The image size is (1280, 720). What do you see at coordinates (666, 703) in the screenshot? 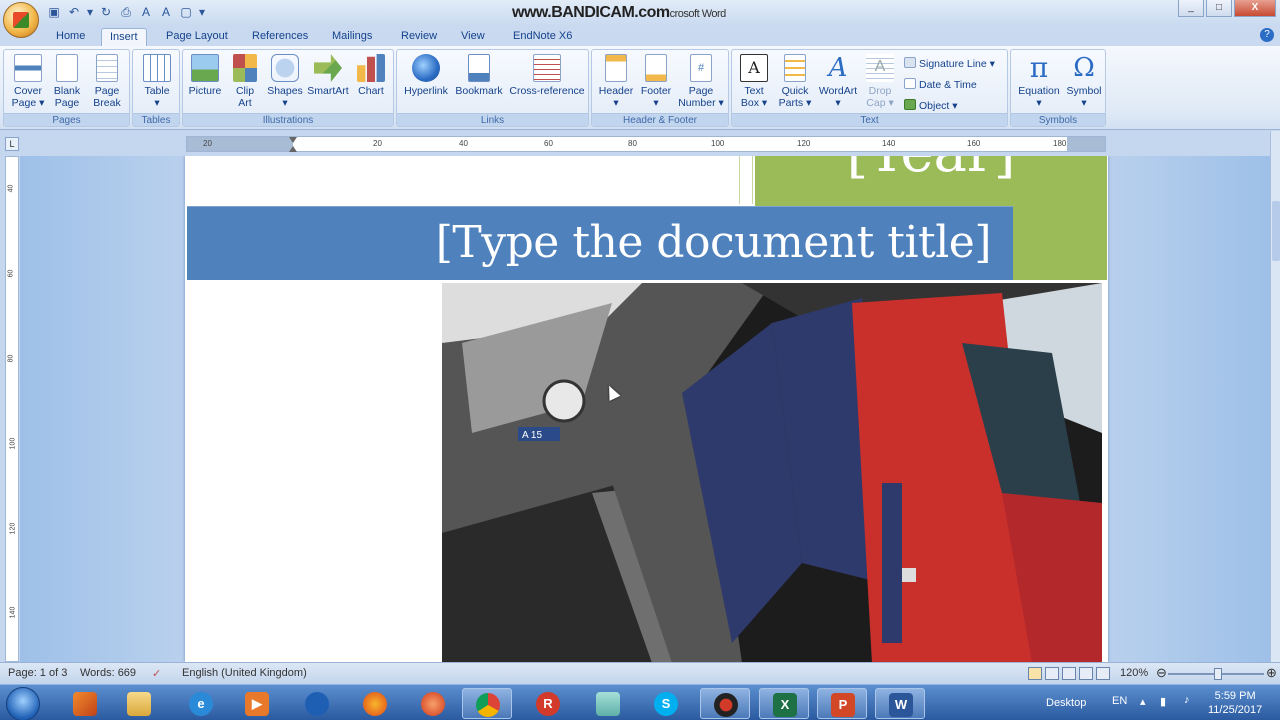
I see `skype-icon: S` at bounding box center [666, 703].